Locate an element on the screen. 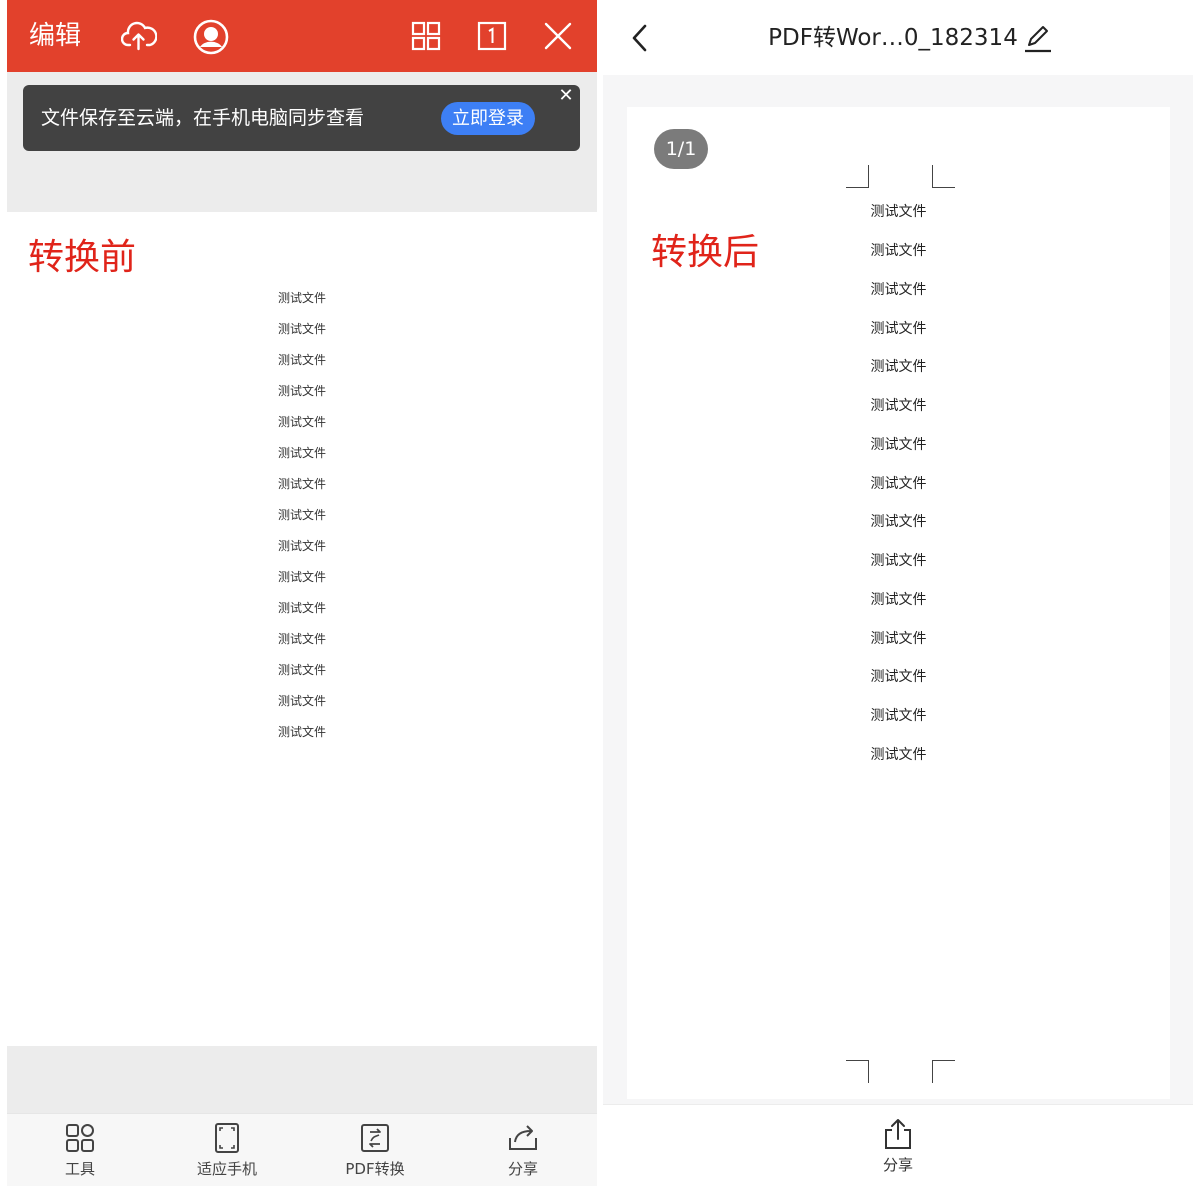 The image size is (1200, 1200). pdf-convert-button: PDF转换 is located at coordinates (375, 1150).